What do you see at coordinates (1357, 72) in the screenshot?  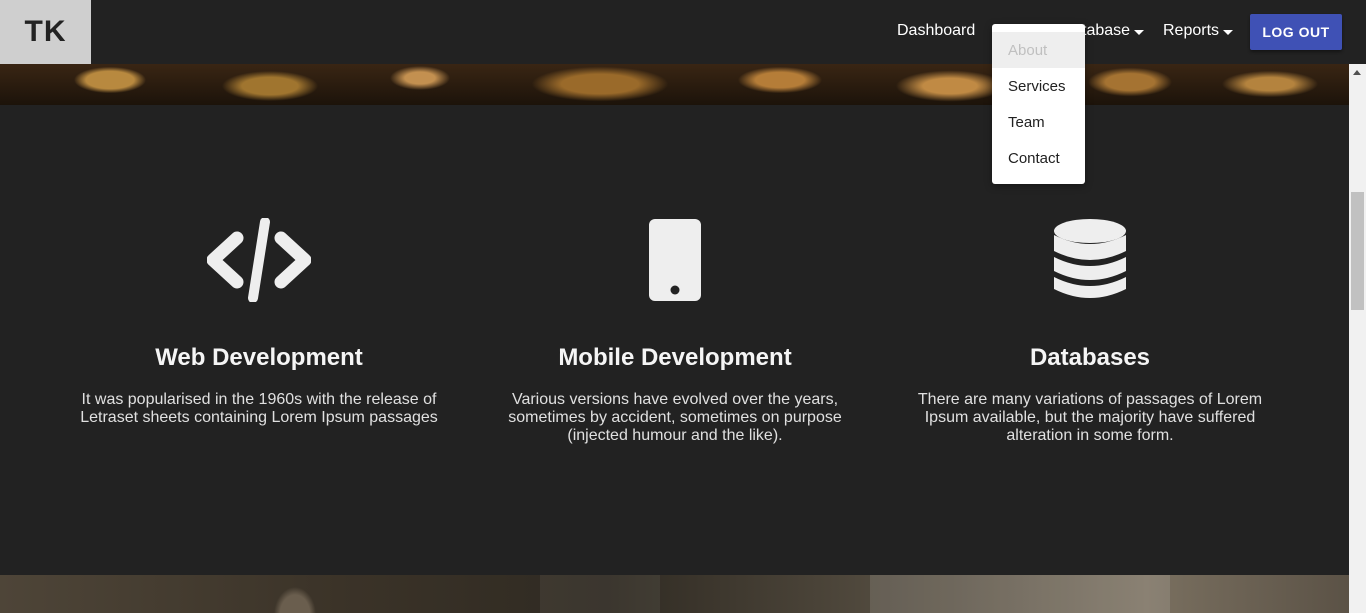 I see `scroll-up-arrow-icon` at bounding box center [1357, 72].